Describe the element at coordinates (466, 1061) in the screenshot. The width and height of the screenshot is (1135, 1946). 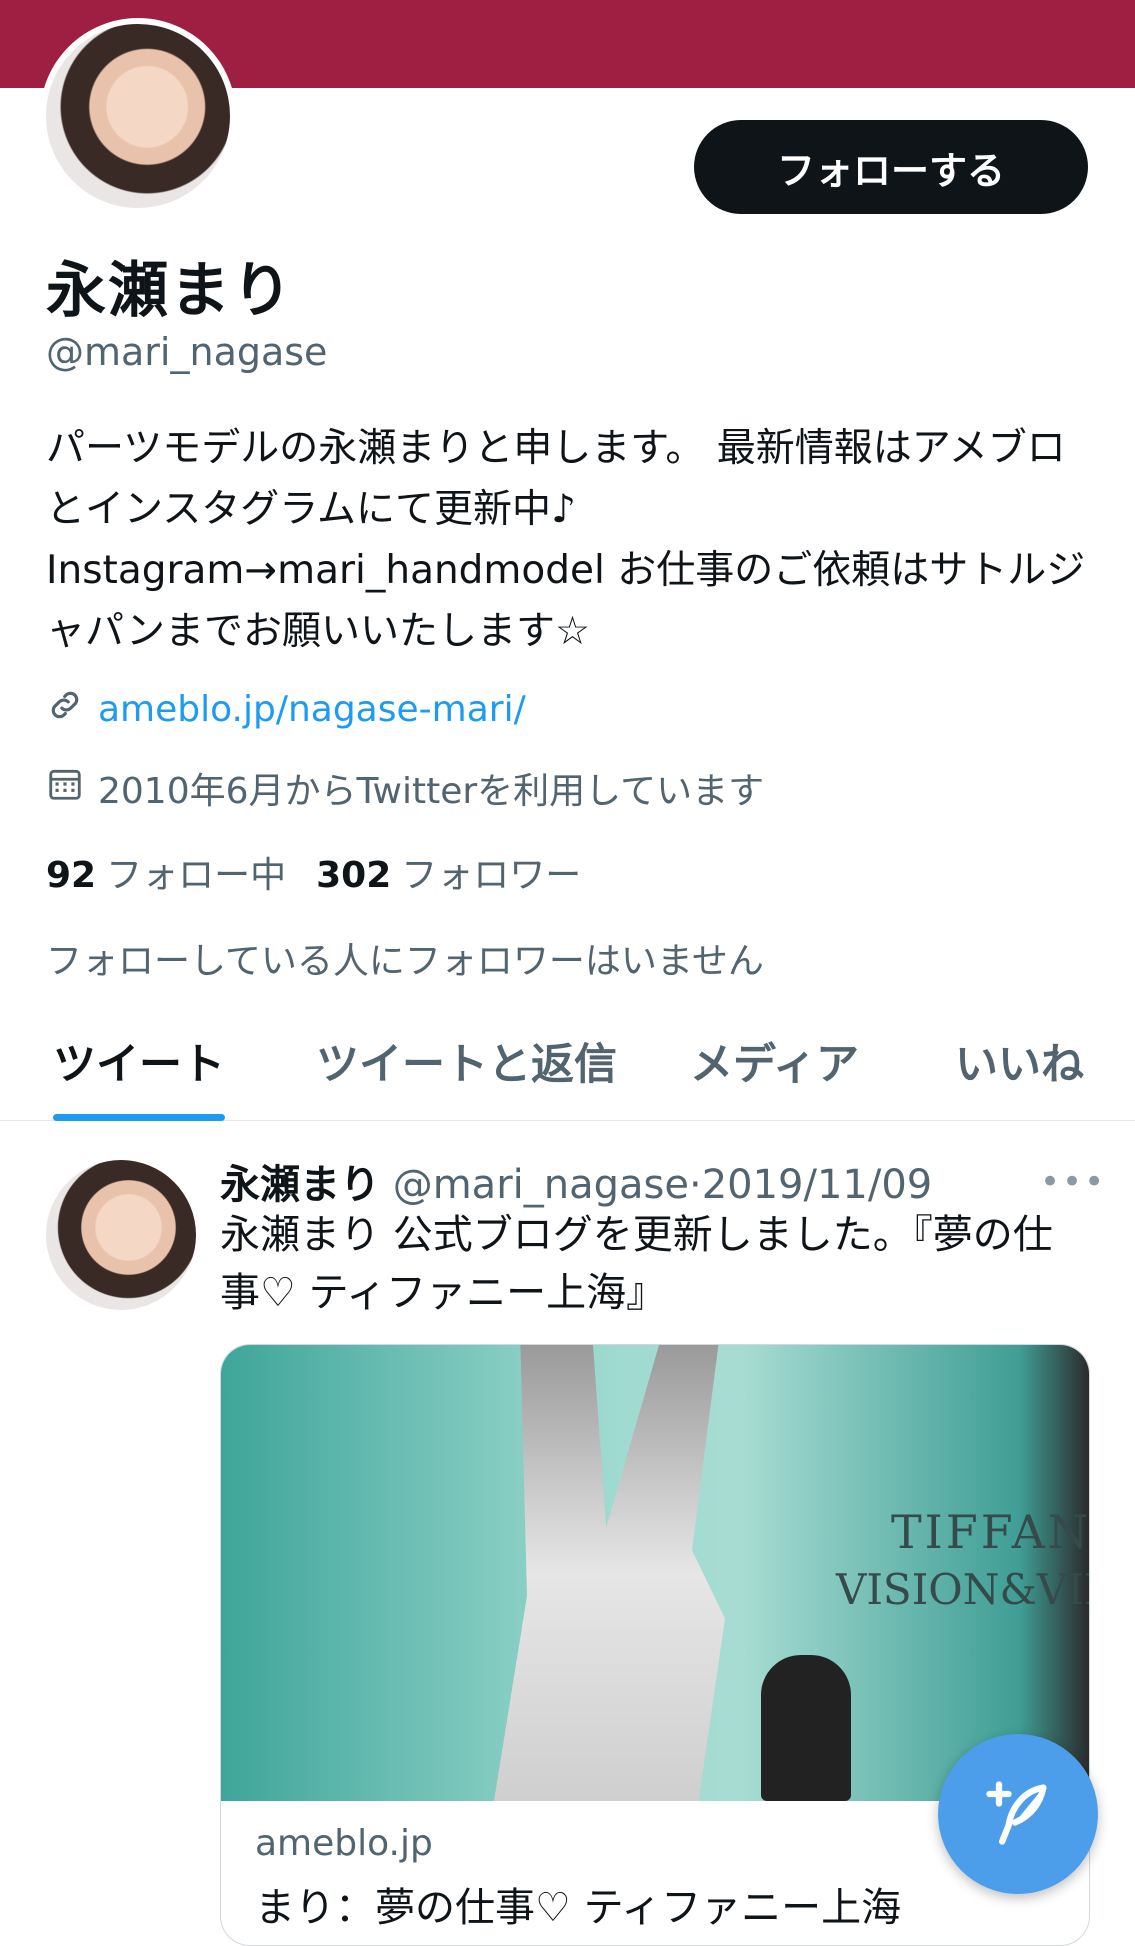
I see `tab-tweets-and-replies: ツイートと返信` at that location.